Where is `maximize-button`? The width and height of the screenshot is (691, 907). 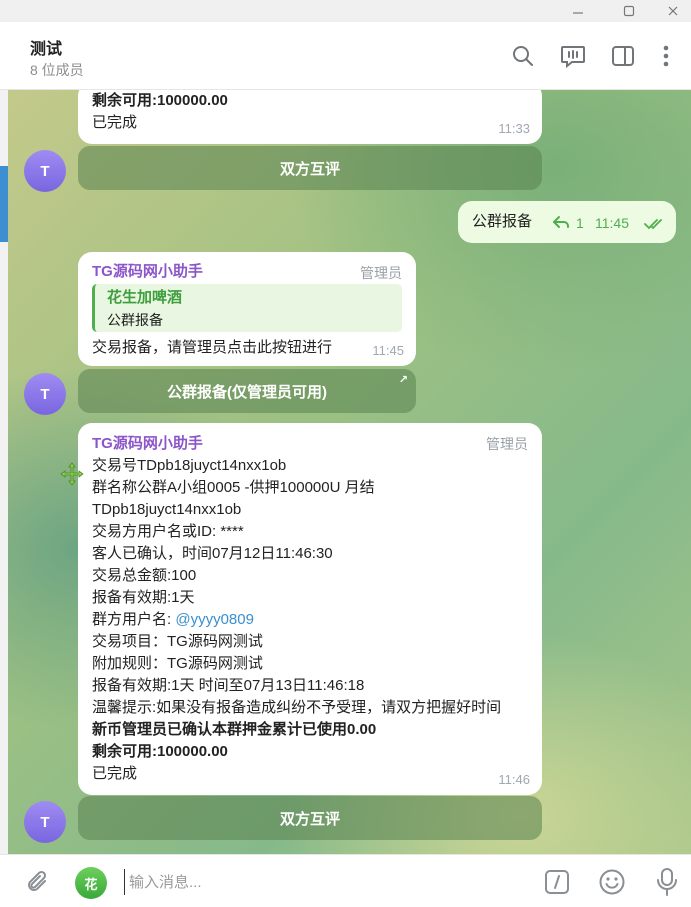 maximize-button is located at coordinates (629, 11).